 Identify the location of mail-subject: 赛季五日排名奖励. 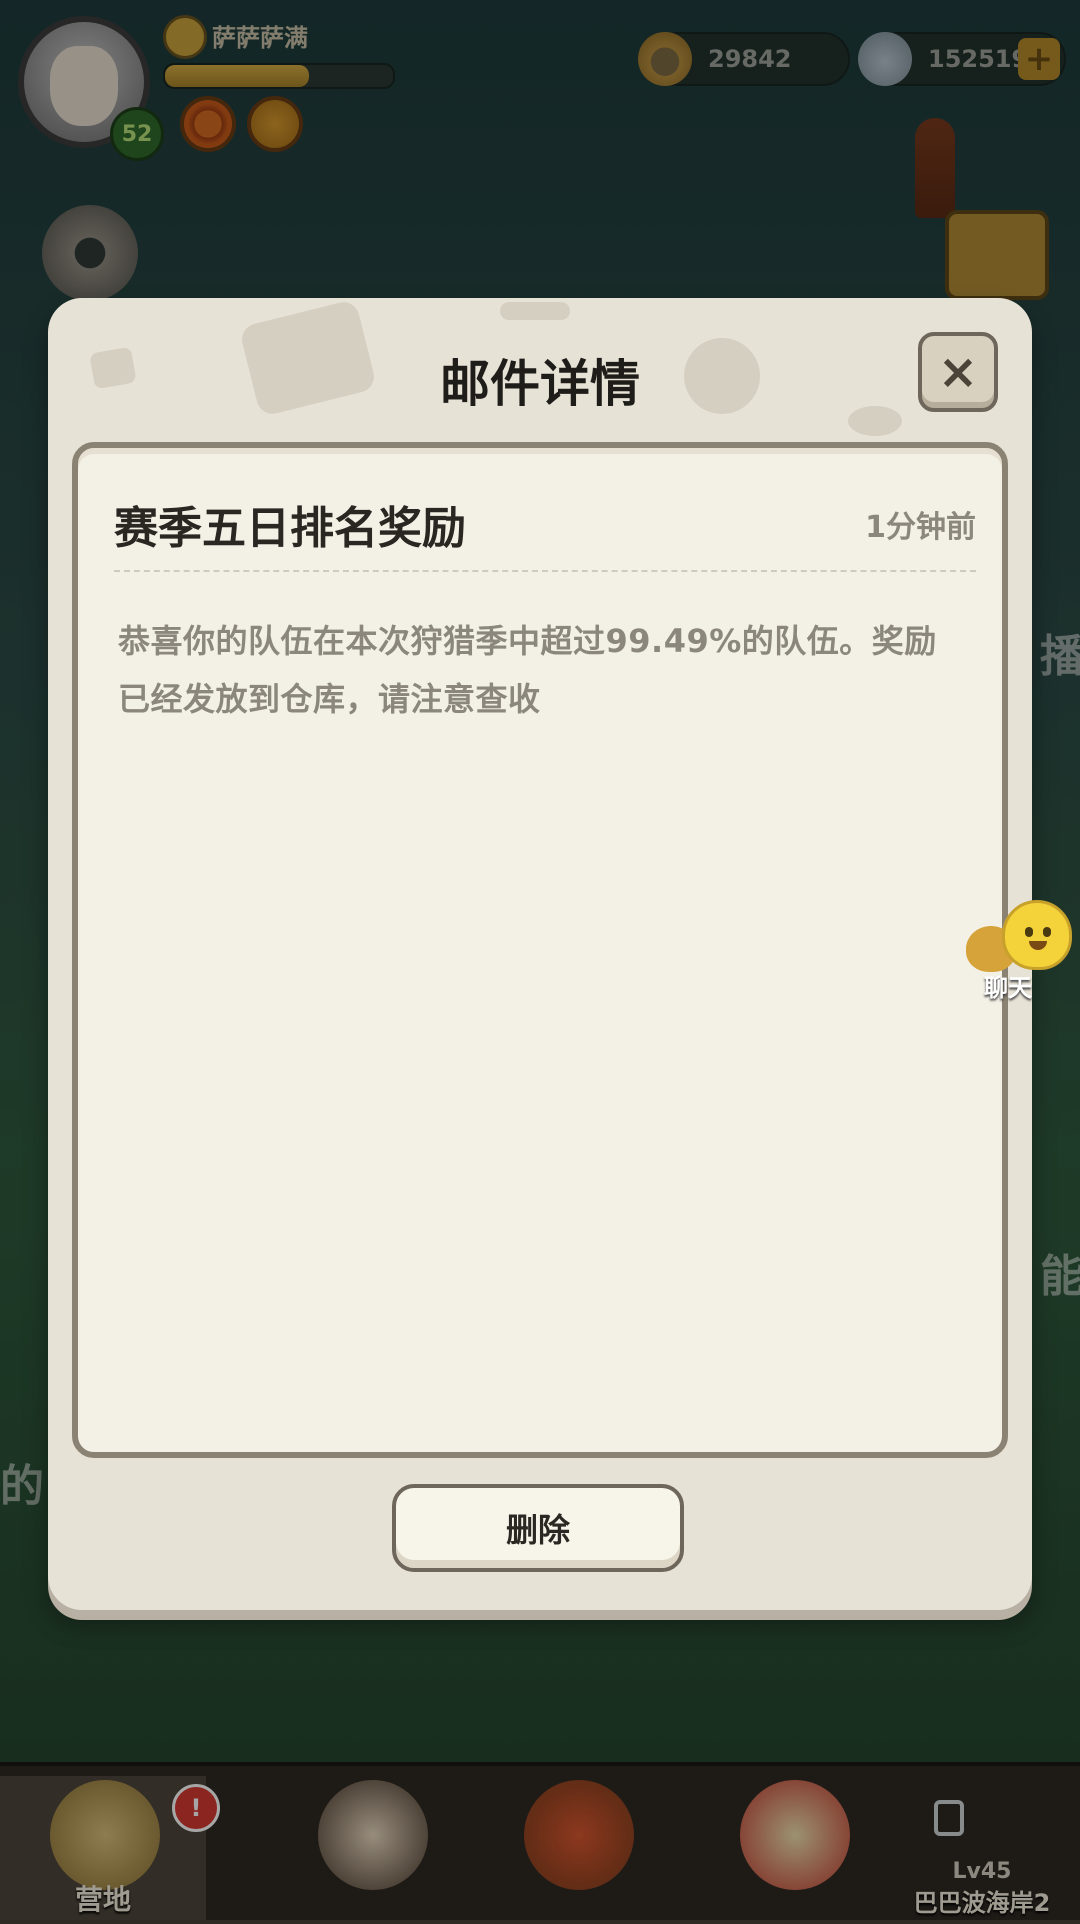
(290, 528).